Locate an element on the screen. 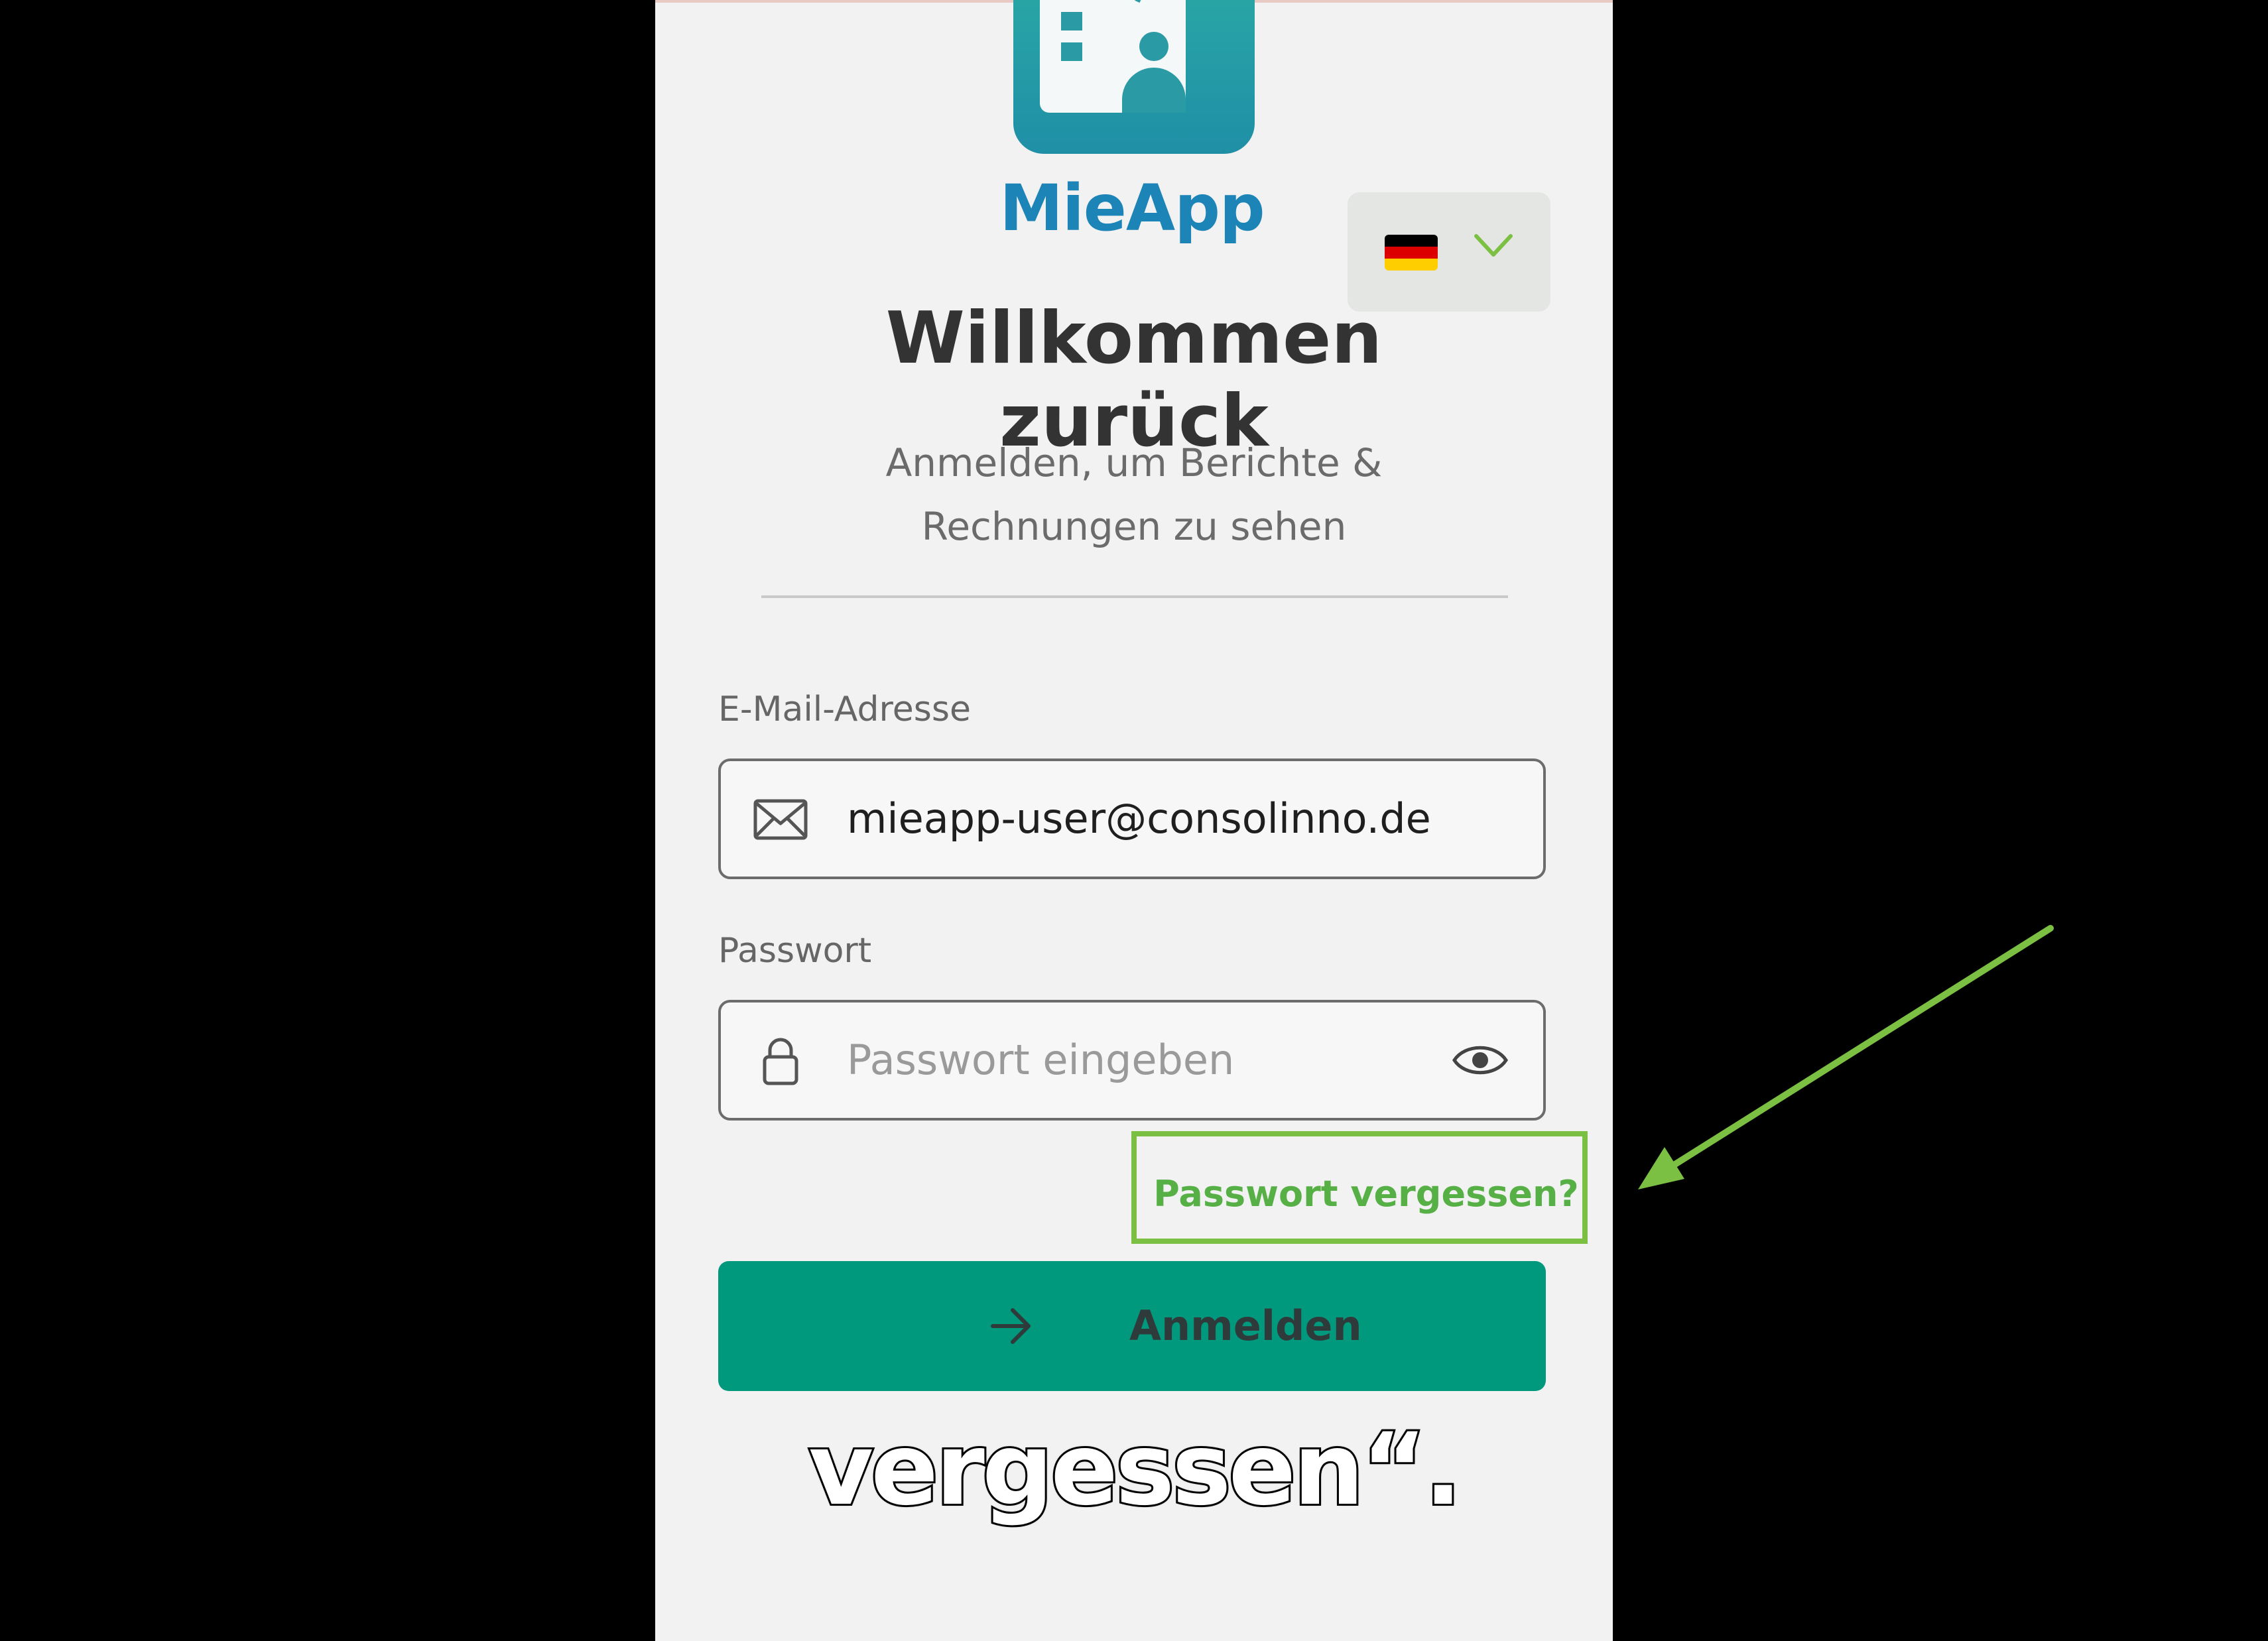 This screenshot has width=2268, height=1641. password-field is located at coordinates (1132, 1060).